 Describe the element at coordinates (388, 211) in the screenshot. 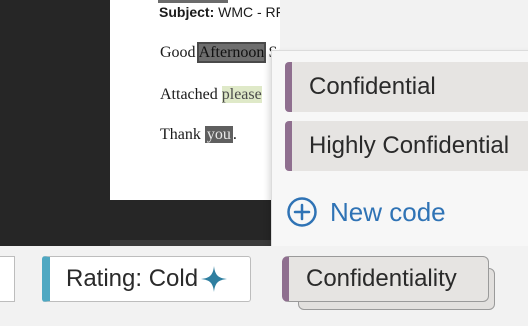

I see `new-code-label: New code` at that location.